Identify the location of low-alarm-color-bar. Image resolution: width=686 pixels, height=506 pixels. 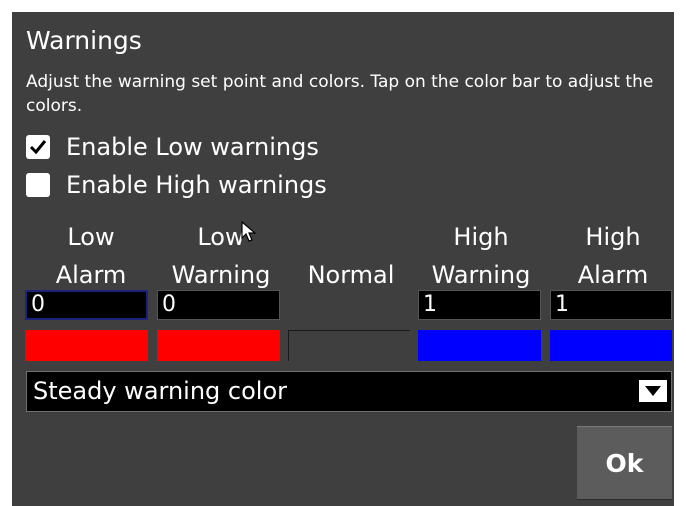
(86, 345).